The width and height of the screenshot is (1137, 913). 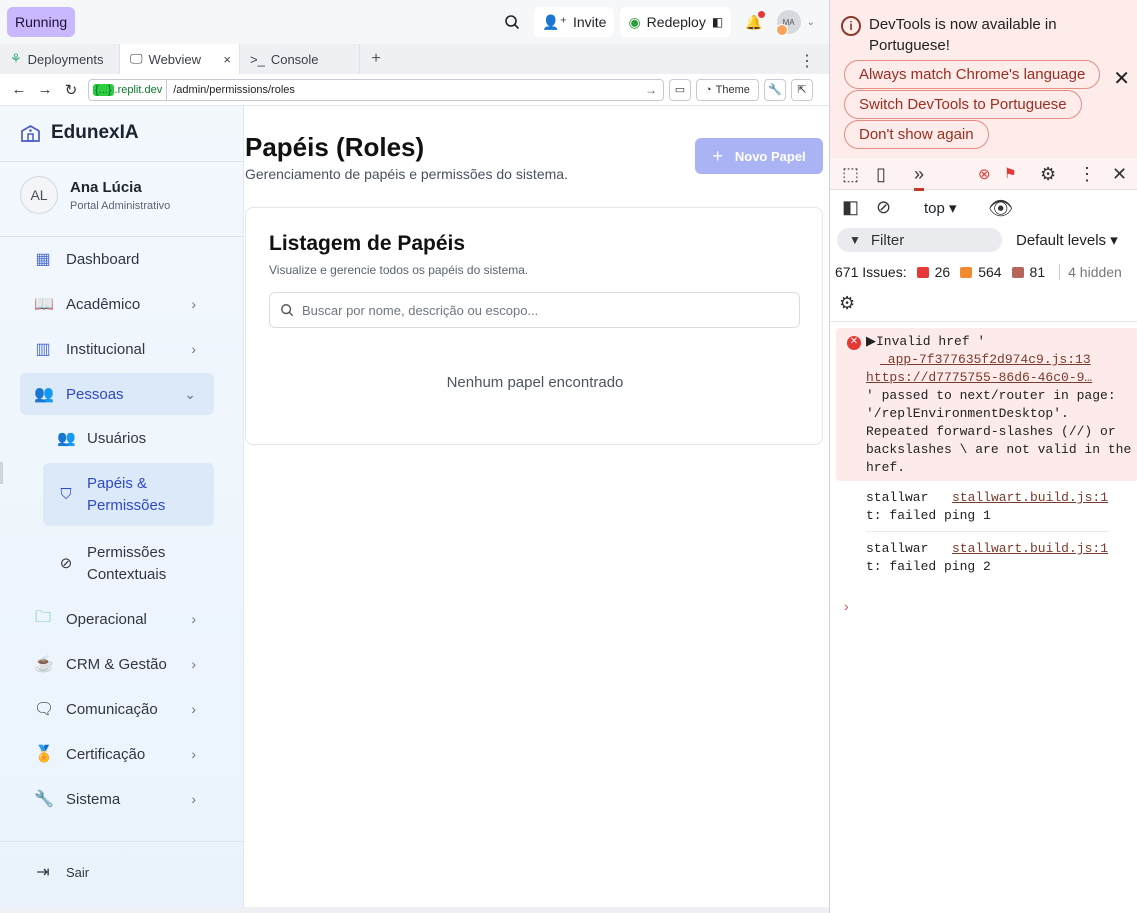 I want to click on issues-summary: 671 Issues: 26 564 81 4 hidden, so click(x=978, y=272).